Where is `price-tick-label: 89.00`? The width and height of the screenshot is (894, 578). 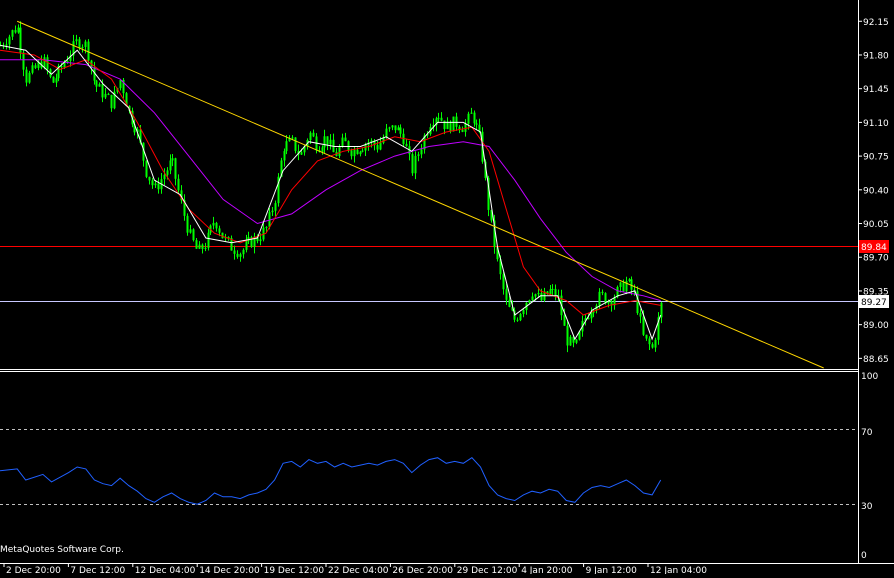
price-tick-label: 89.00 is located at coordinates (876, 326).